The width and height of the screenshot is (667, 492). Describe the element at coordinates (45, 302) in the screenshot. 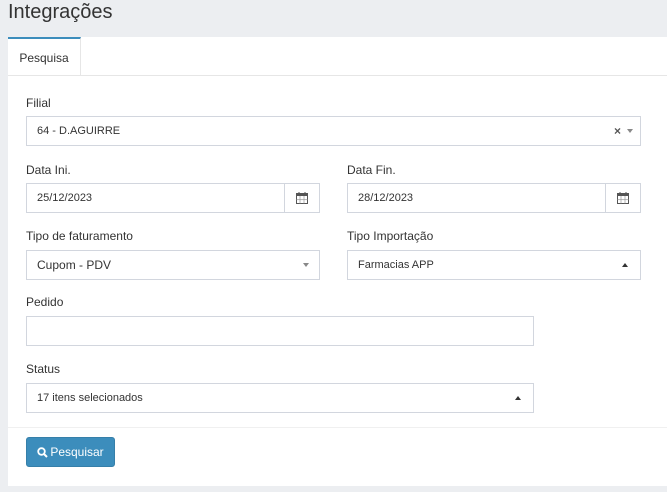

I see `pedido-label: Pedido` at that location.